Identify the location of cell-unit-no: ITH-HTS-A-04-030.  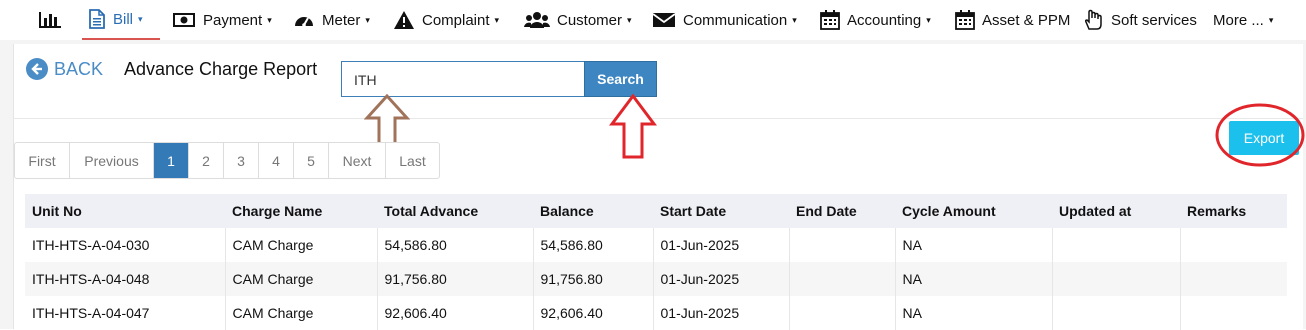
(125, 245).